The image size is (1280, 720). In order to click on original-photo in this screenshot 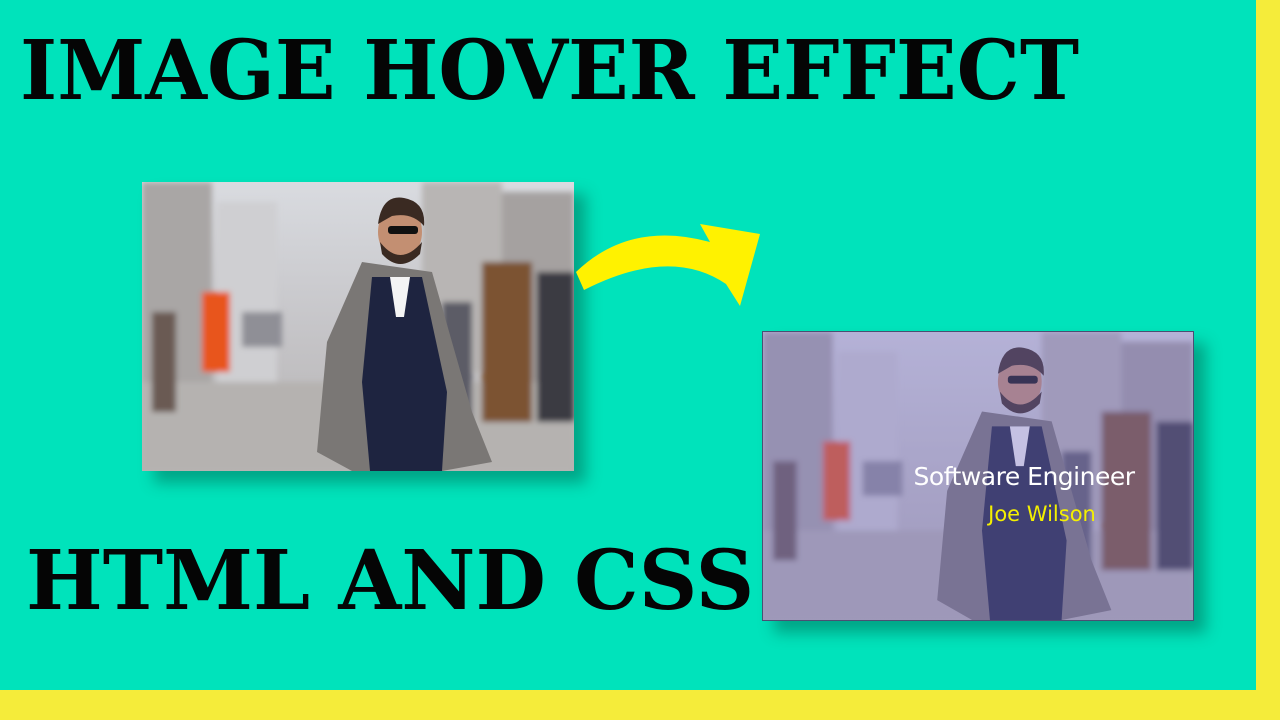, I will do `click(358, 326)`.